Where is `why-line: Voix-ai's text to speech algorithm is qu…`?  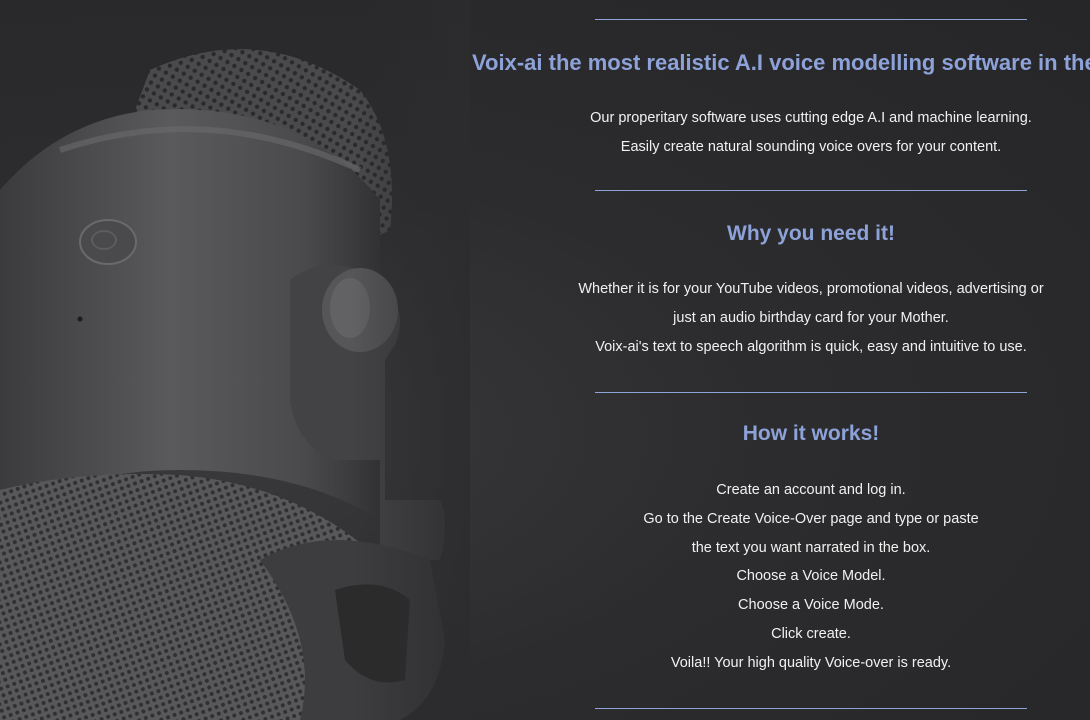
why-line: Voix-ai's text to speech algorithm is qu… is located at coordinates (811, 346).